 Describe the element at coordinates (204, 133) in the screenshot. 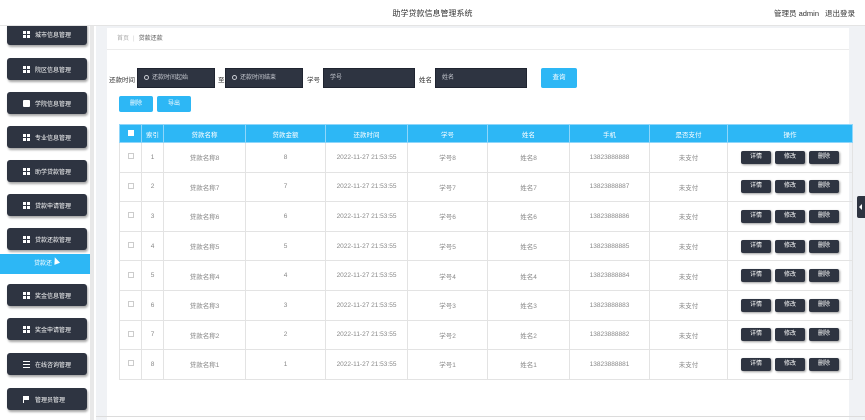

I see `column-header: 贷款名称` at that location.